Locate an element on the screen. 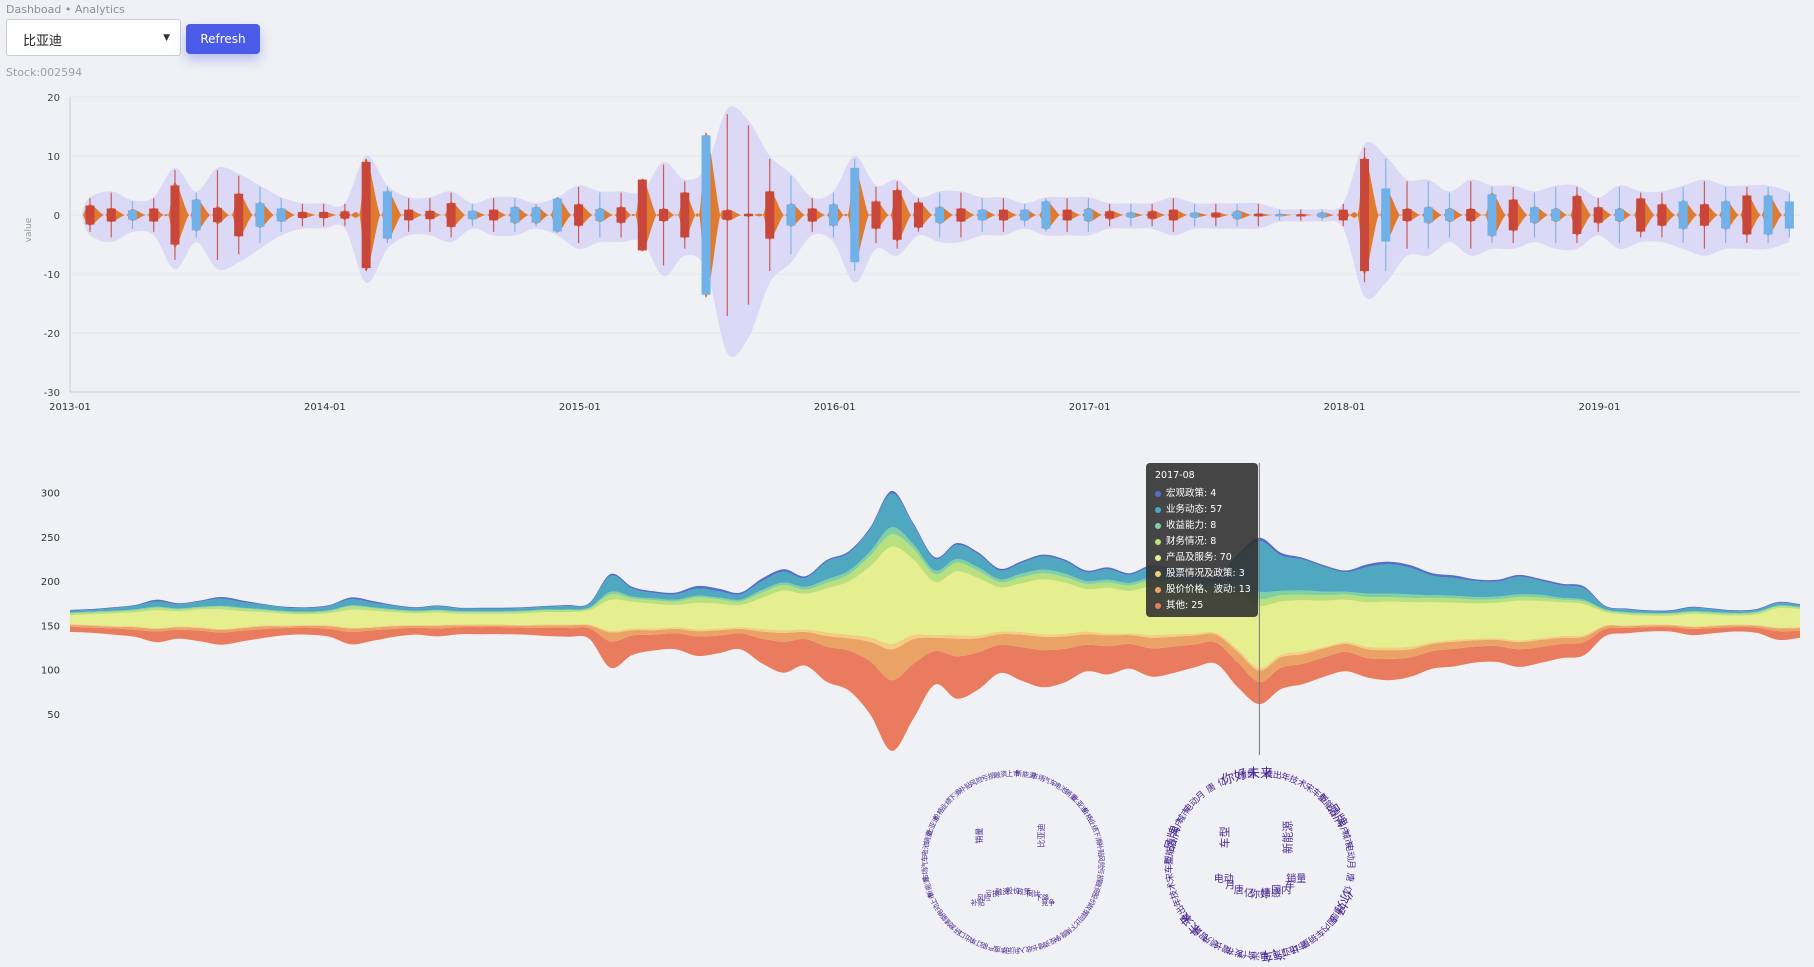 The image size is (1814, 967). tooltip-row-label: 股票情况及政策: 3 is located at coordinates (1205, 573).